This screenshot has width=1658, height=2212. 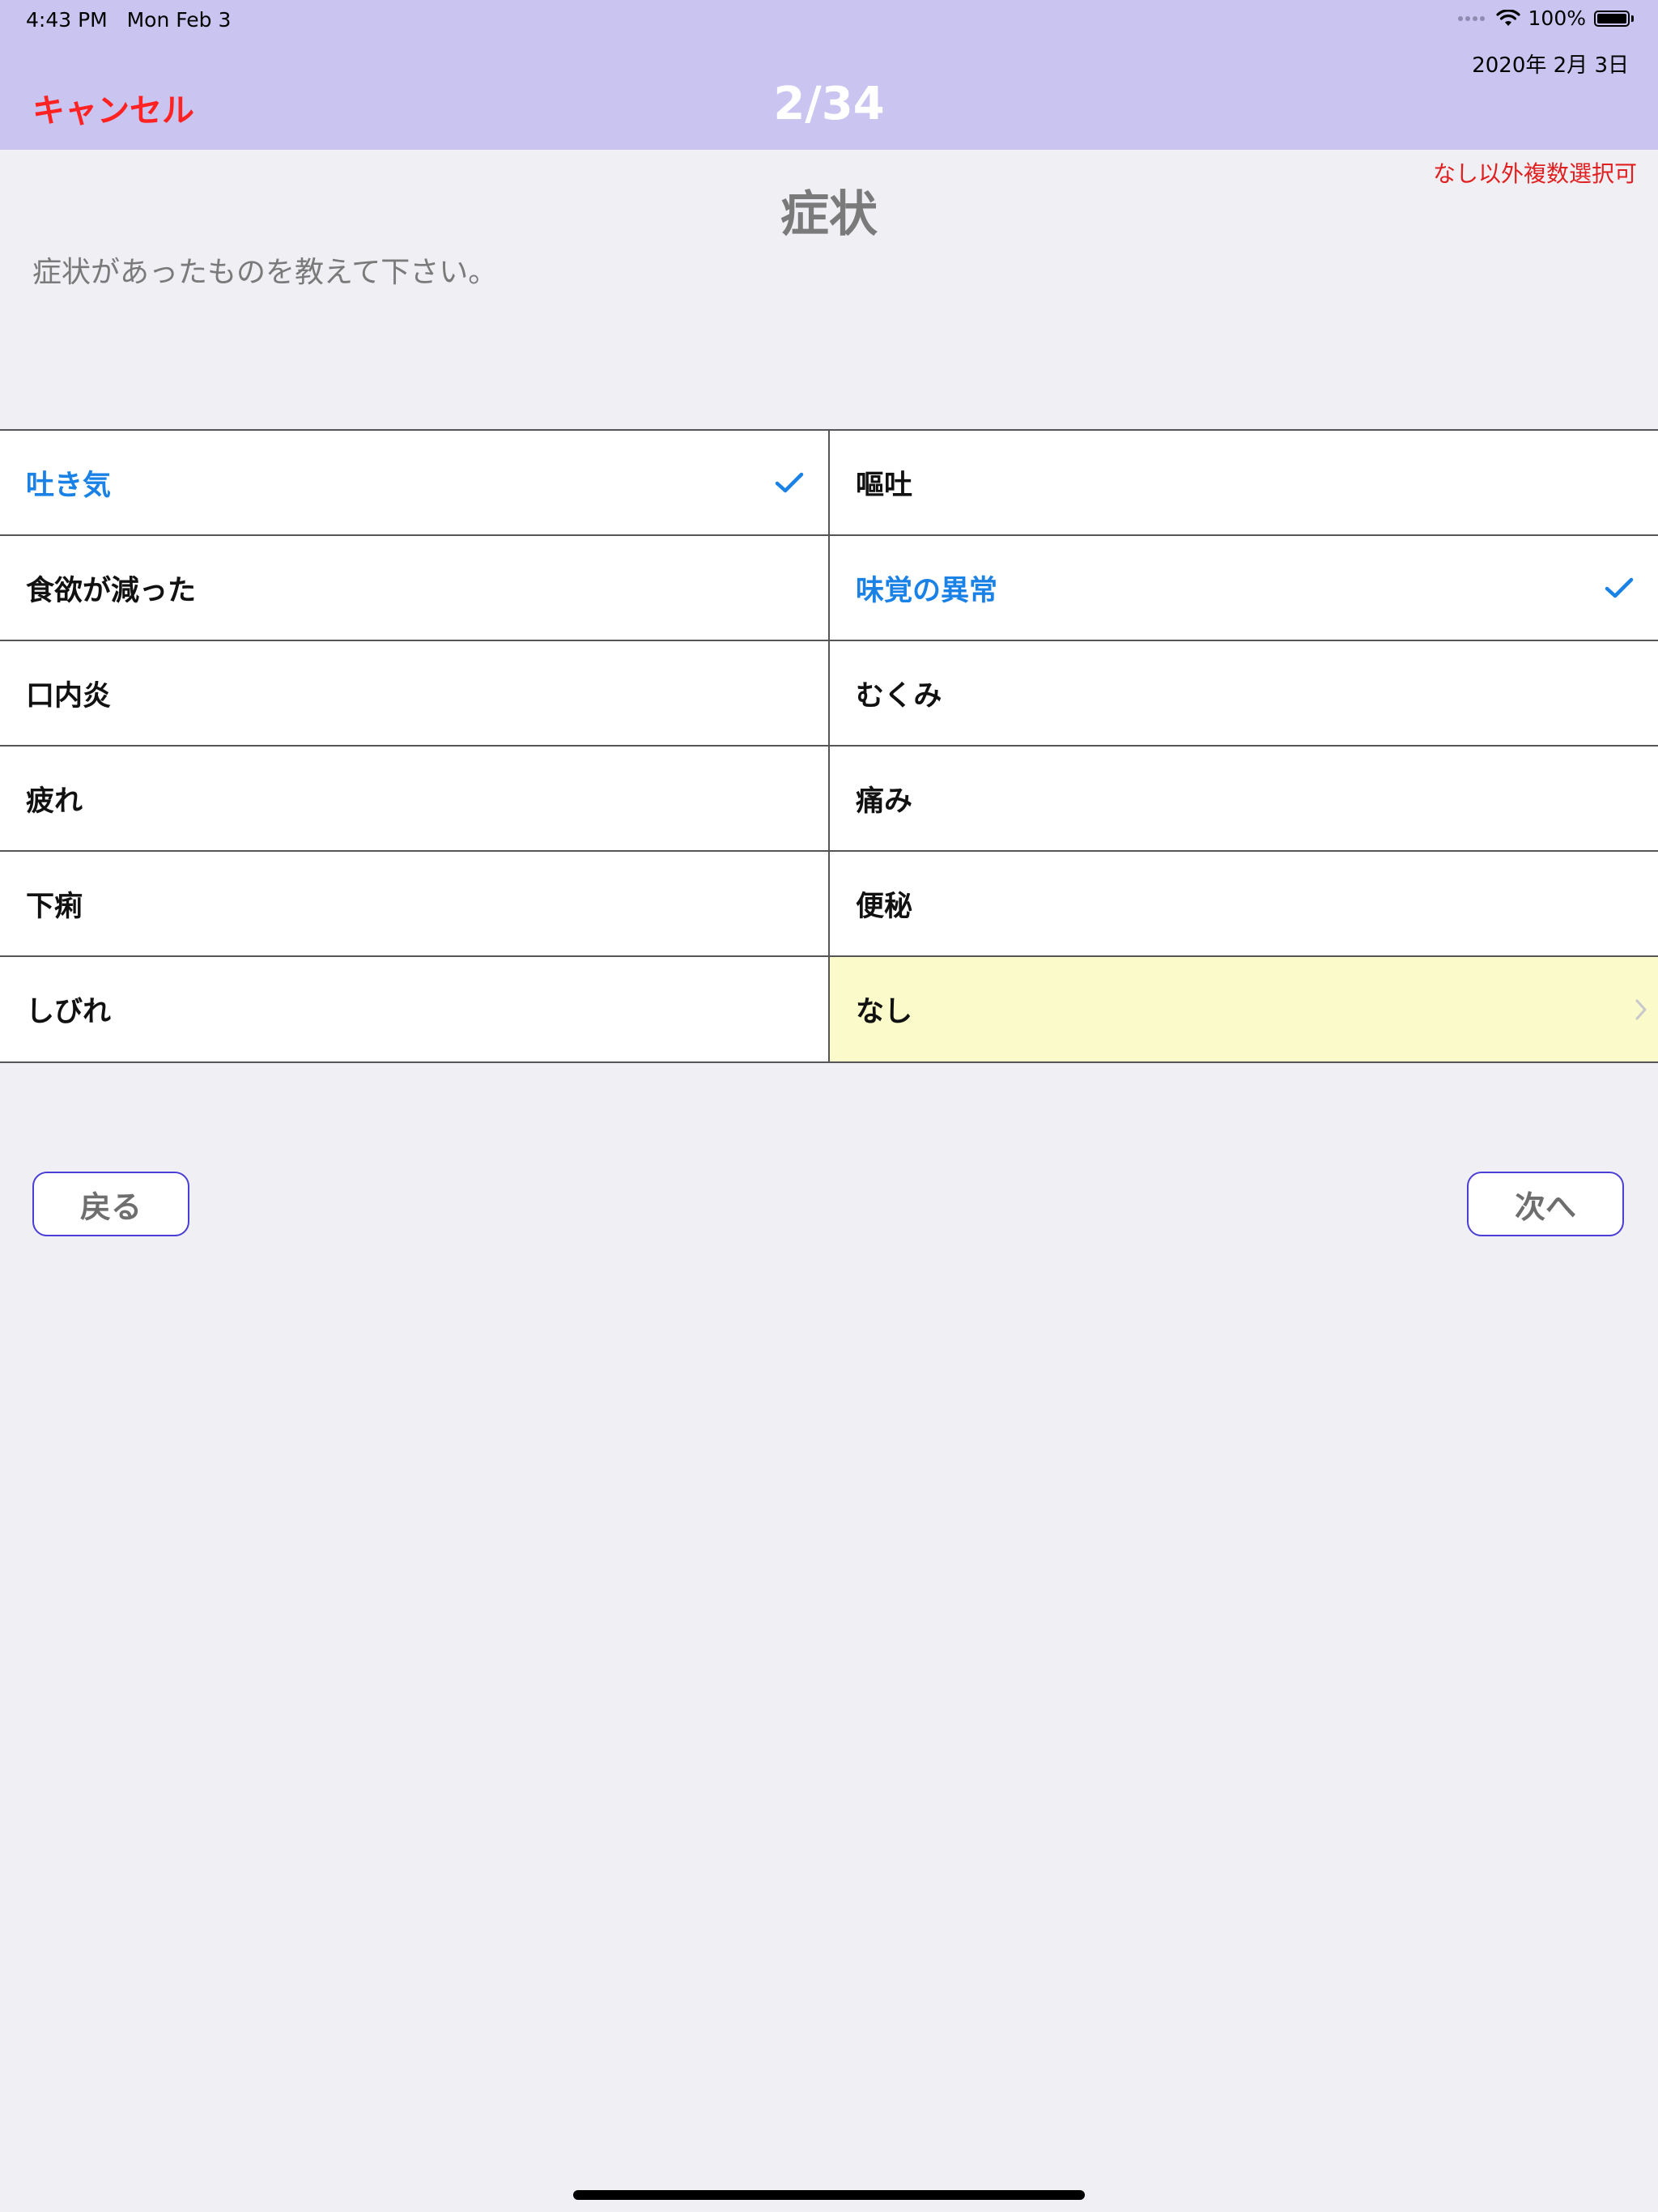 What do you see at coordinates (415, 799) in the screenshot?
I see `option-item: 疲れ` at bounding box center [415, 799].